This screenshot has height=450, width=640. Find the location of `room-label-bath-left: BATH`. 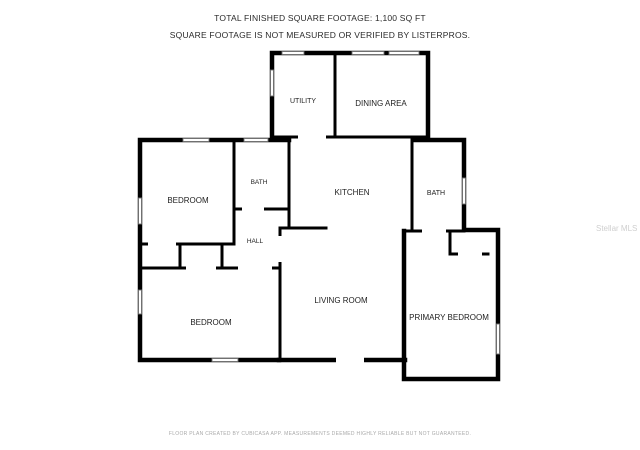

room-label-bath-left: BATH is located at coordinates (259, 182).